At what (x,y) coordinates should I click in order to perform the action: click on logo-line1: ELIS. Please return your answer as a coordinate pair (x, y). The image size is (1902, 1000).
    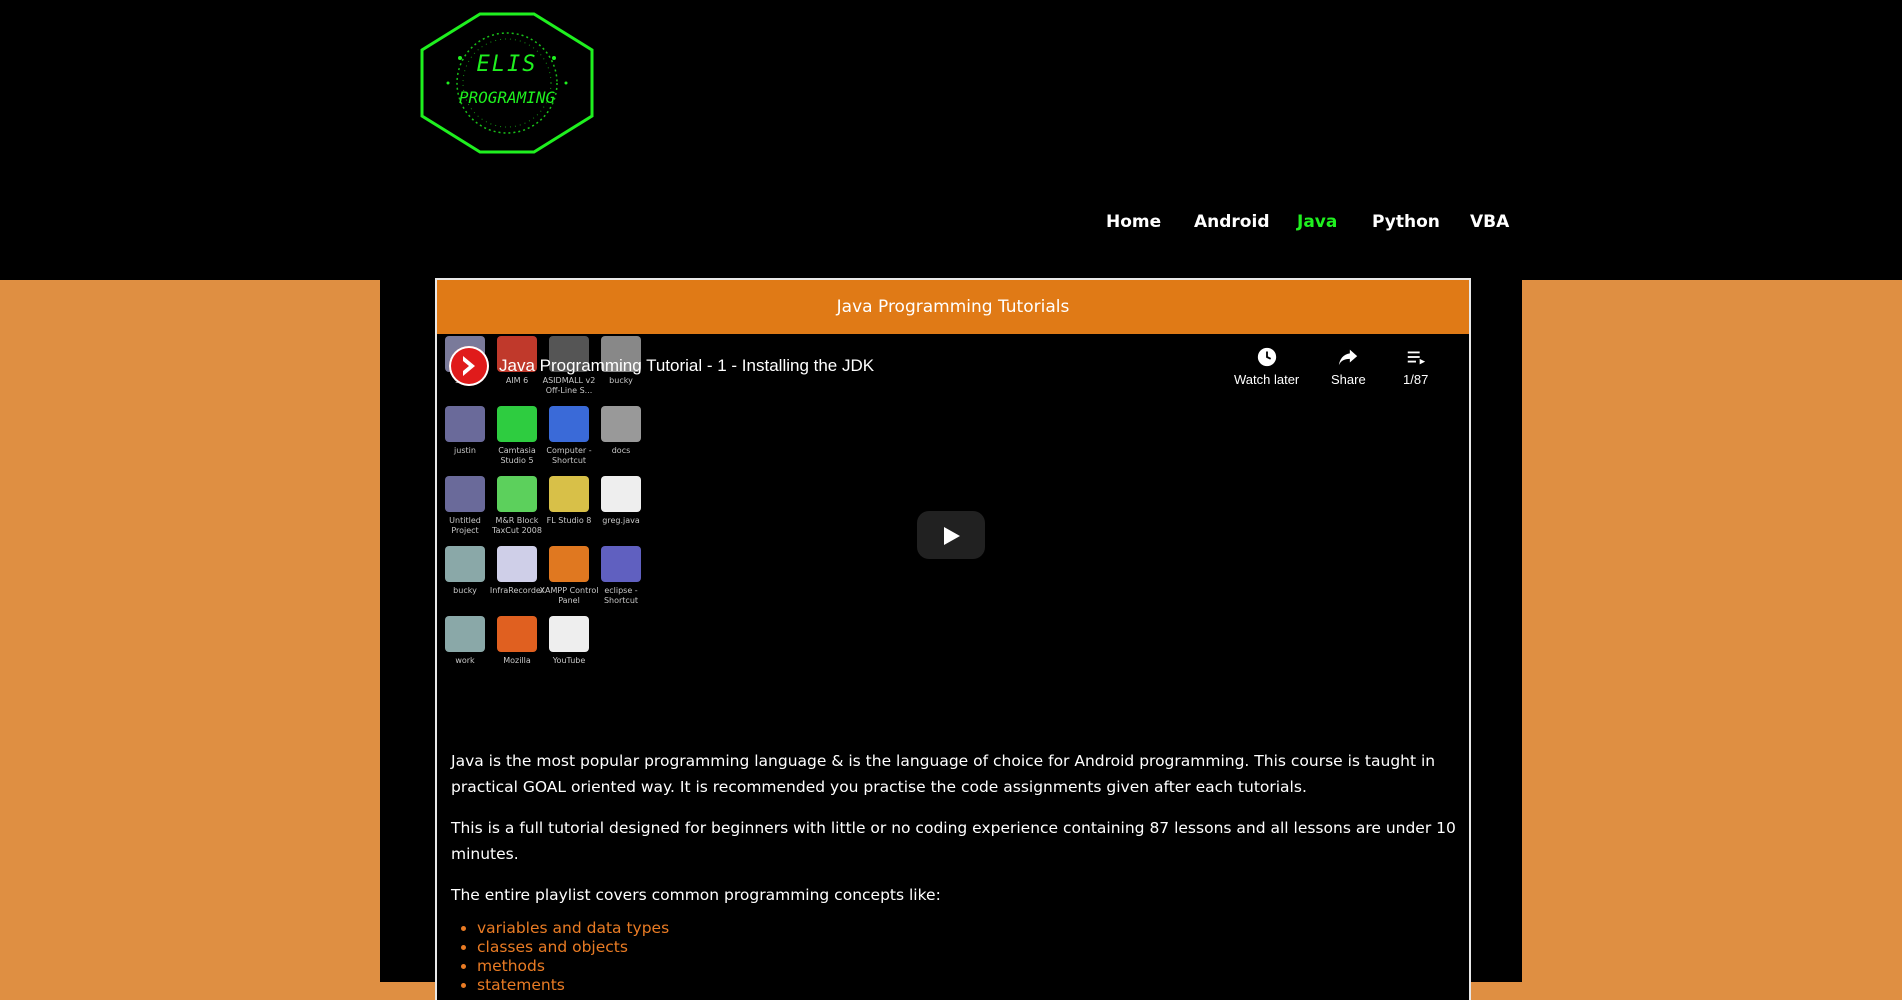
    Looking at the image, I should click on (507, 64).